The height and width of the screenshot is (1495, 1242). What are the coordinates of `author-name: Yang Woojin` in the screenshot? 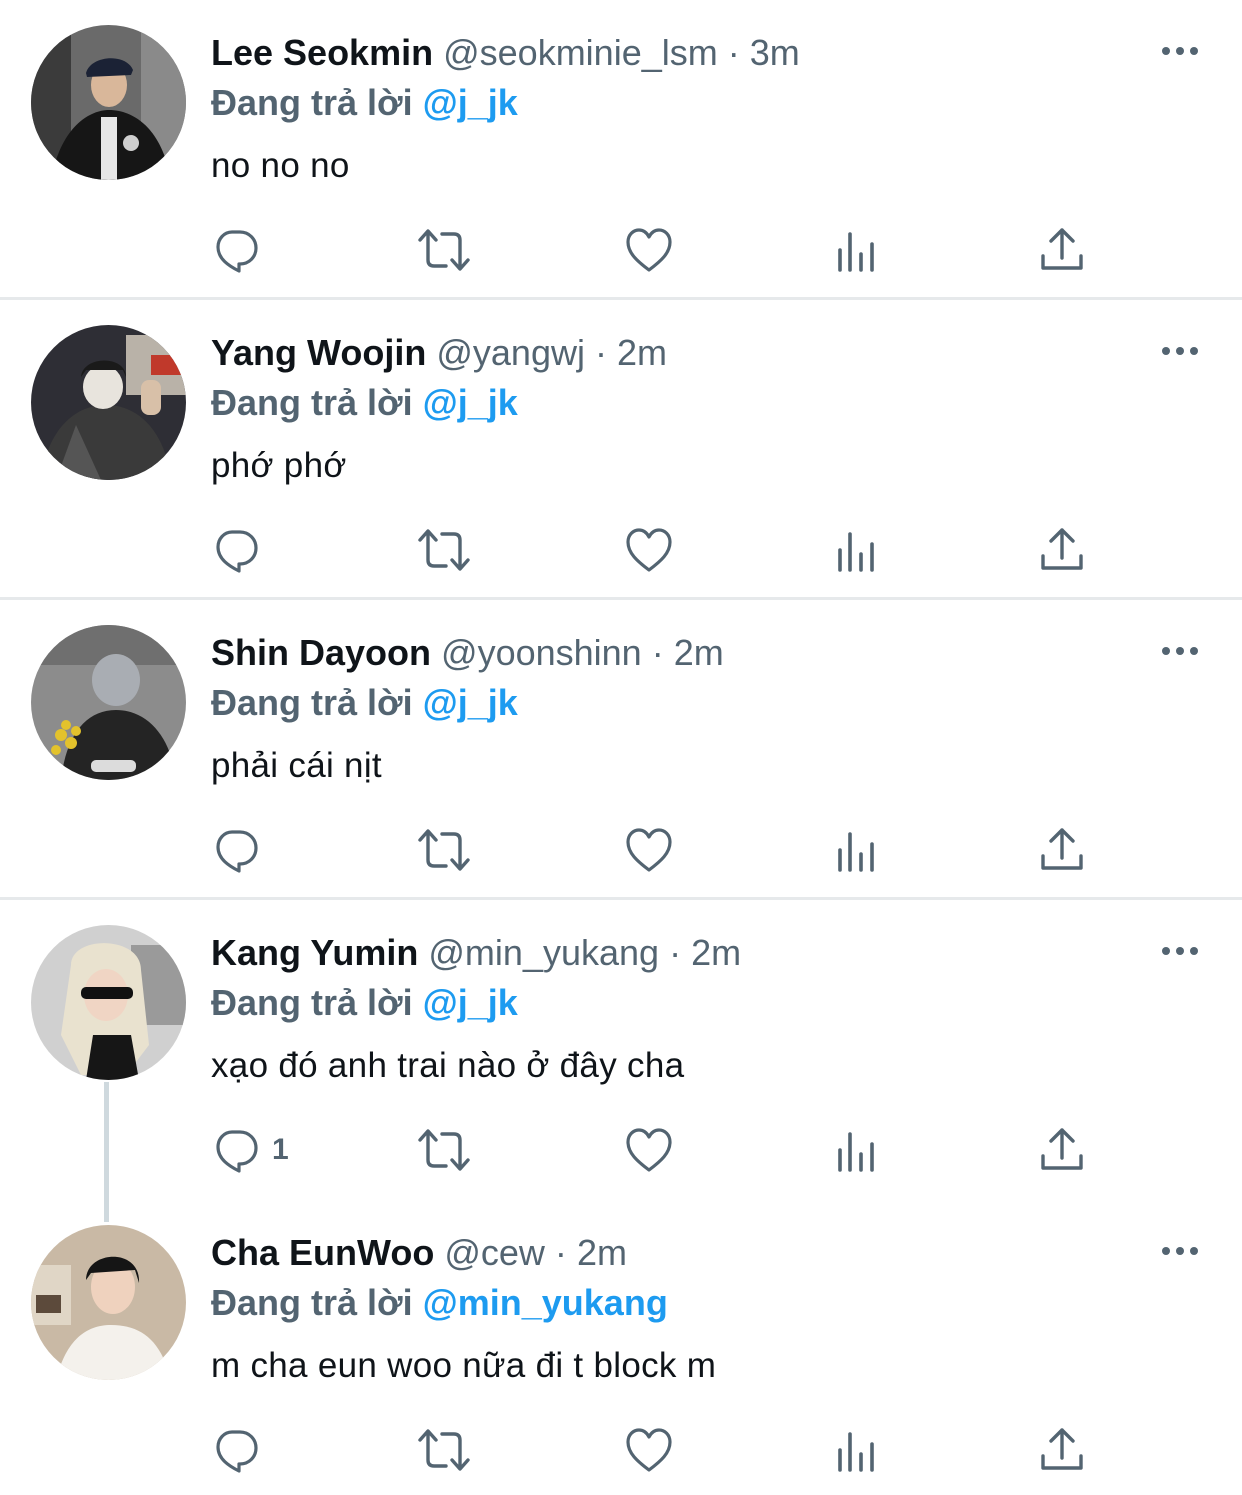 It's located at (318, 352).